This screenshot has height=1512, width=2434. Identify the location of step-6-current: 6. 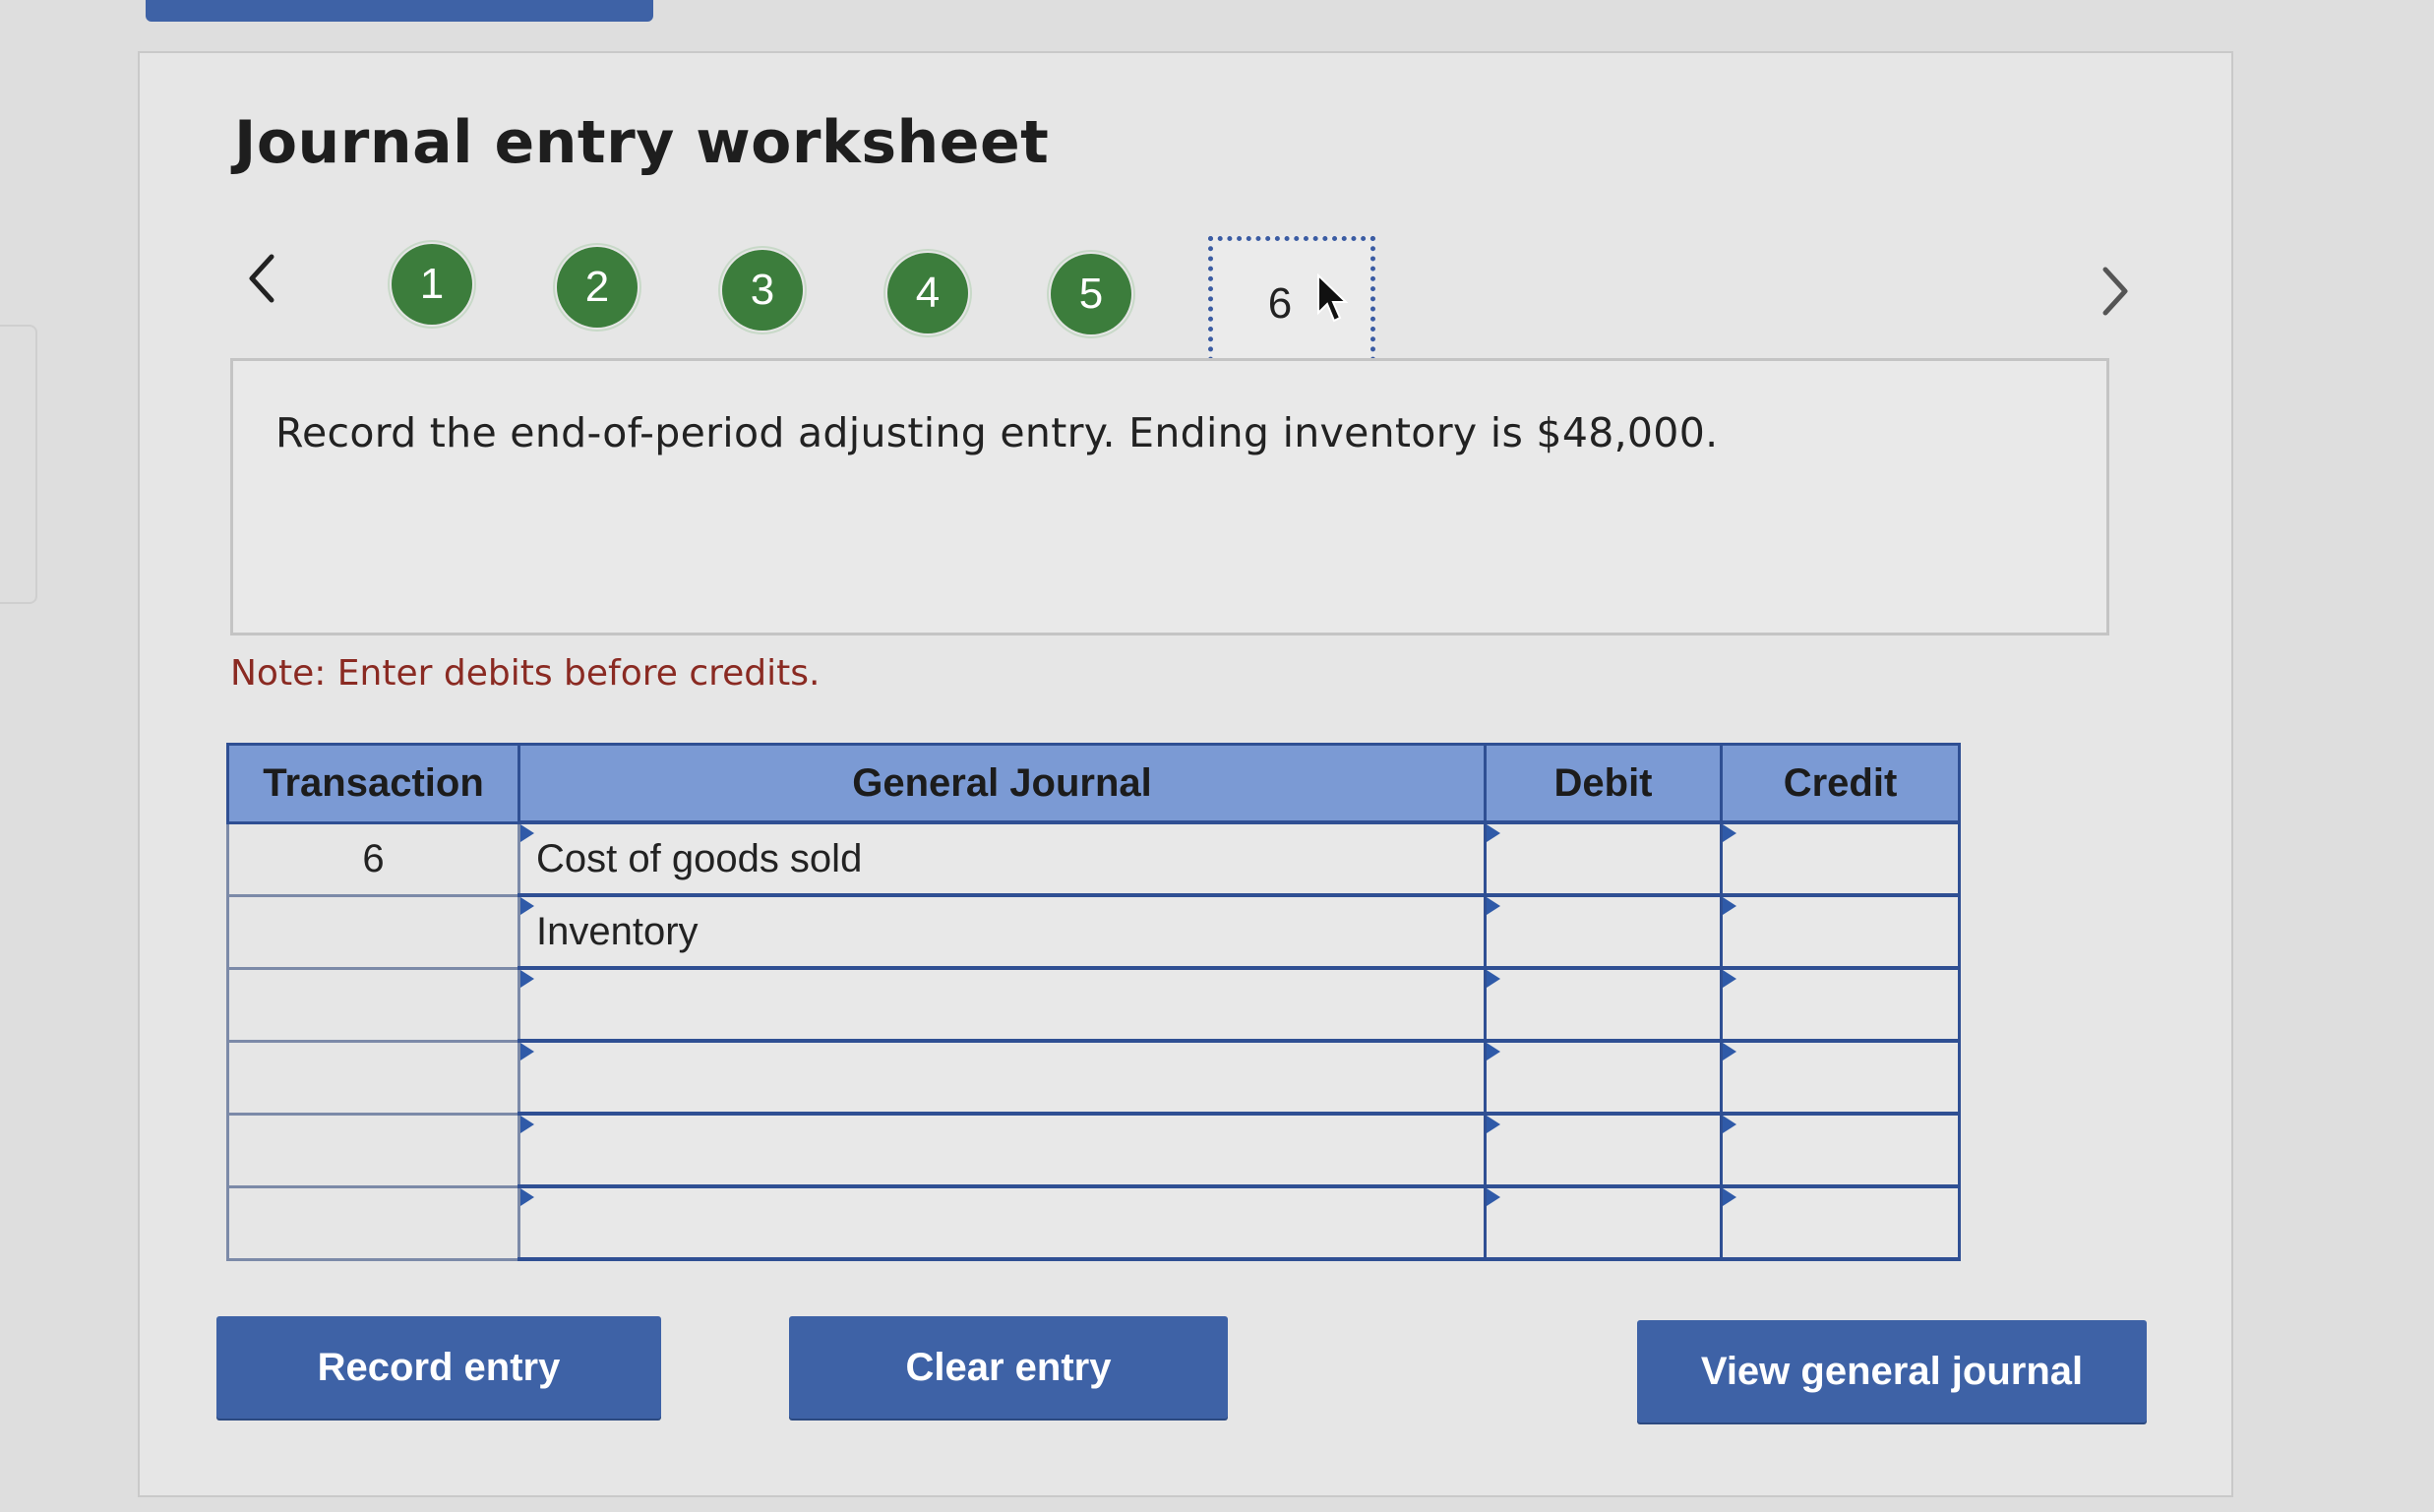
(1291, 304).